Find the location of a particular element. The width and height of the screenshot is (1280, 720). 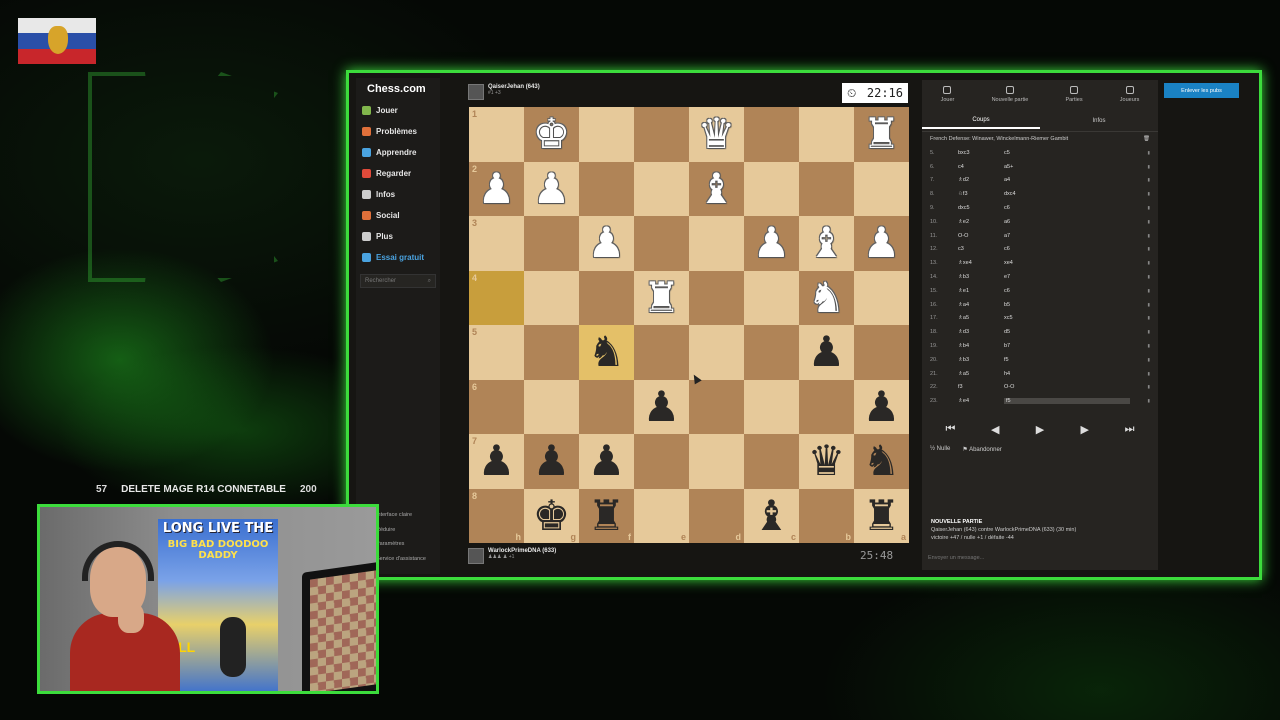

board-square: f ♜ is located at coordinates (606, 515).